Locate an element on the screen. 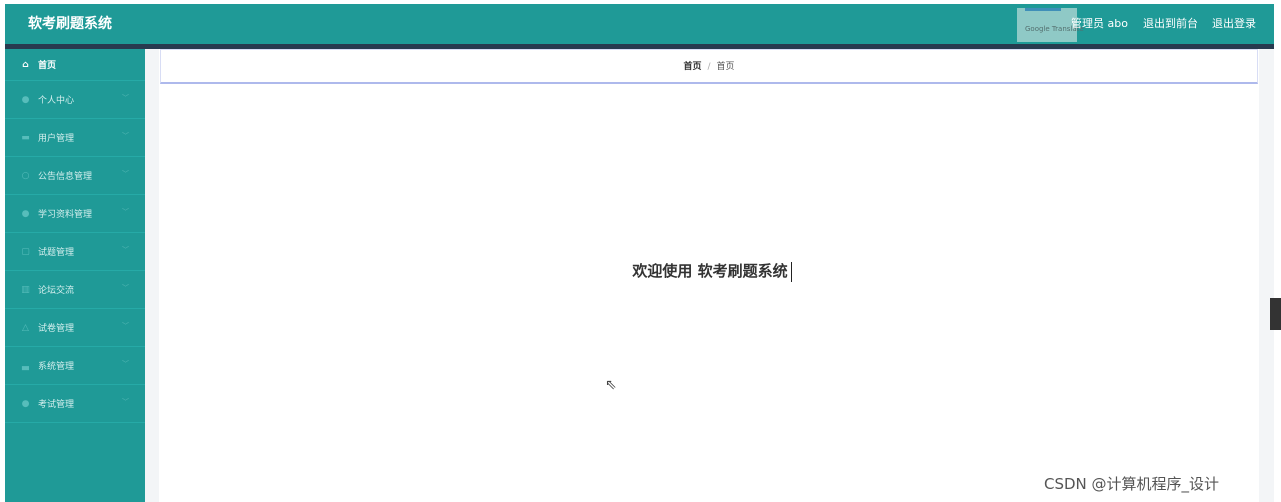 The width and height of the screenshot is (1281, 502). sidebar-item-papers: △ 试卷管理 ﹀ is located at coordinates (75, 328).